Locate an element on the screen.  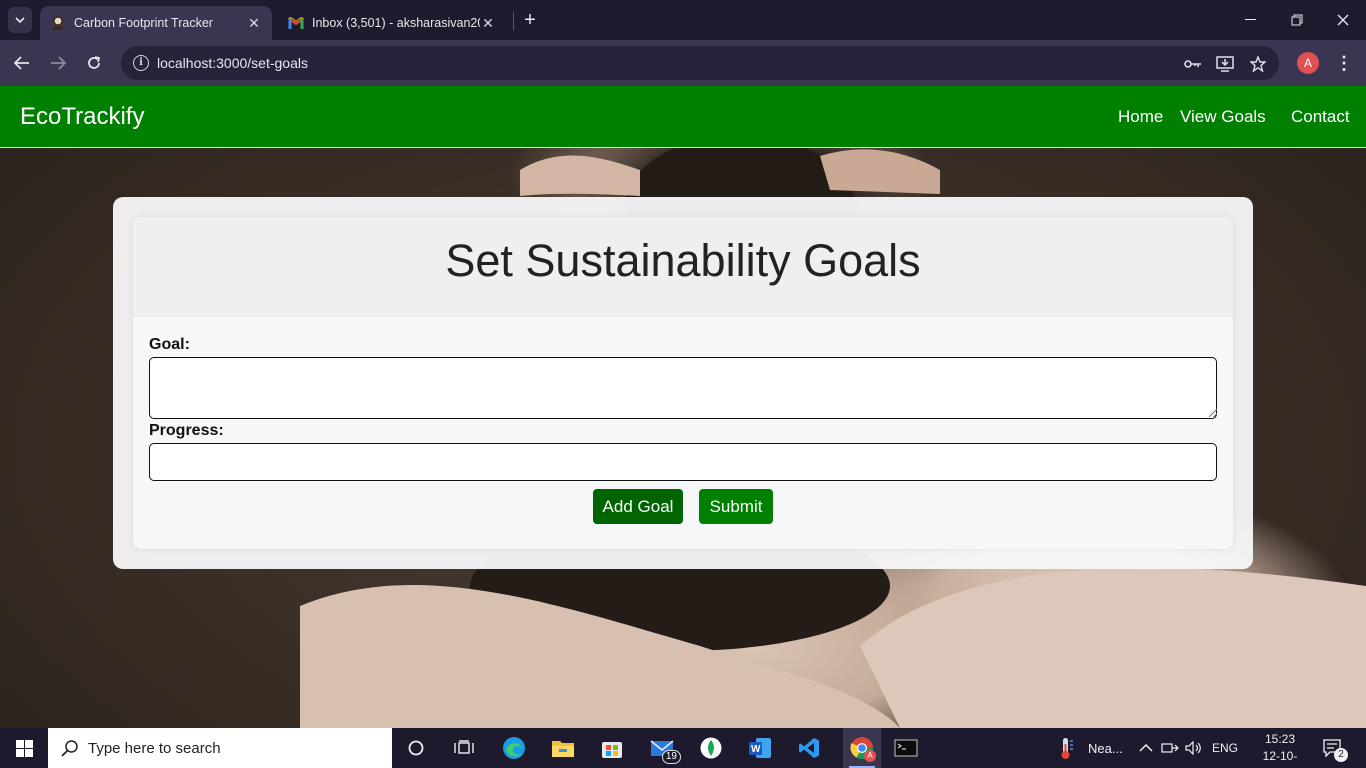
site-navbar: EcoTrackify Home View Goals Contact is located at coordinates (683, 117).